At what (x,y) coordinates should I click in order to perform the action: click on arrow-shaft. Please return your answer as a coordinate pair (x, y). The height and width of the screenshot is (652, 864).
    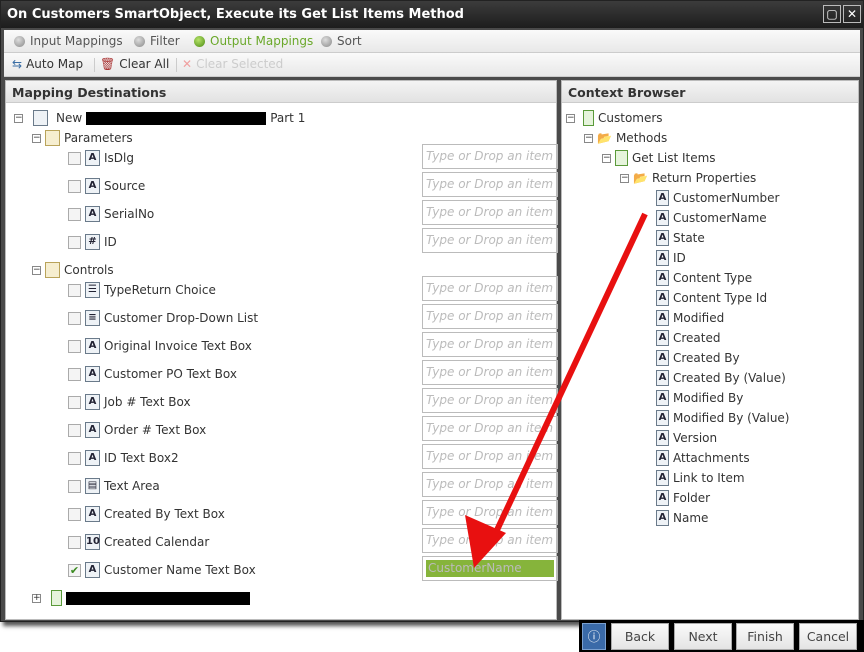
    Looking at the image, I should click on (567, 379).